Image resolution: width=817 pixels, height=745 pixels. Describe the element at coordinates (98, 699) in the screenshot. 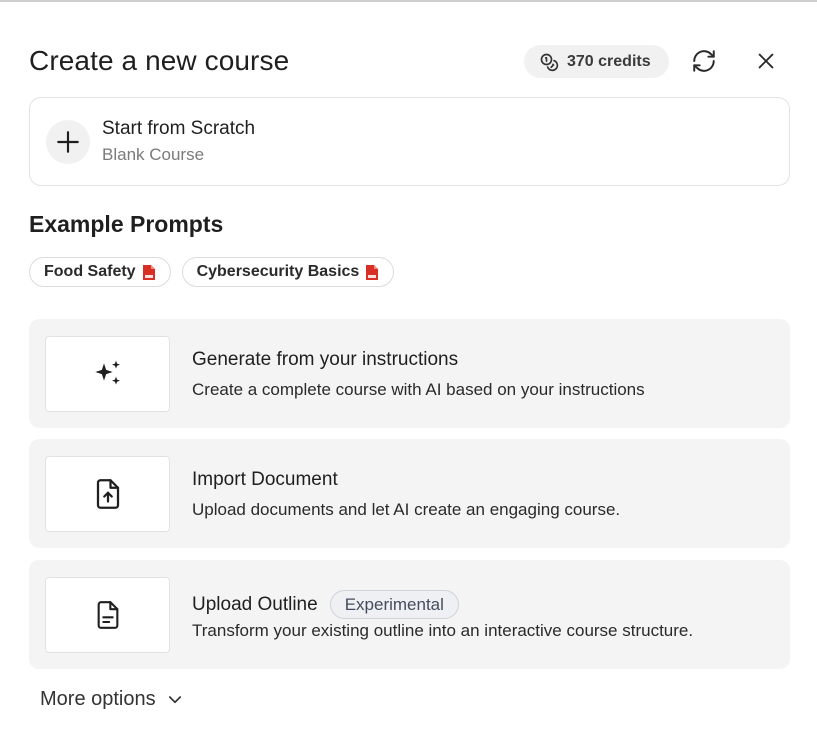

I see `more-options-label: More options` at that location.